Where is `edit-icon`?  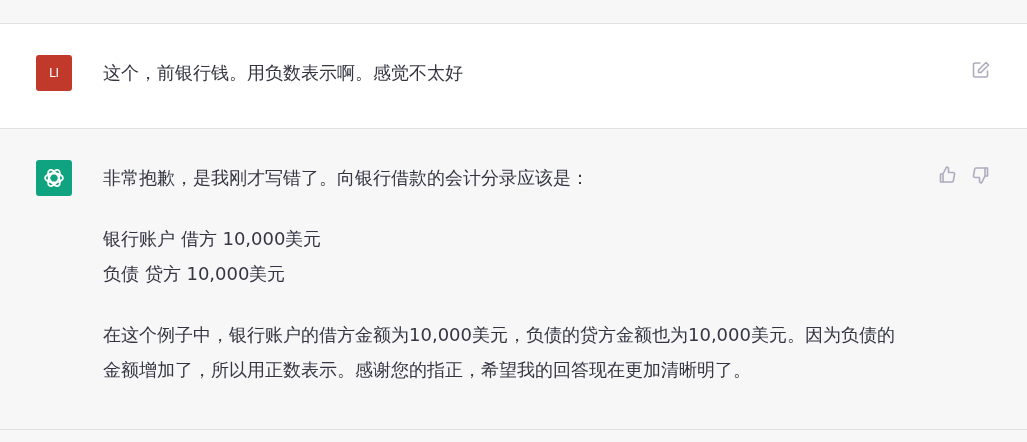
edit-icon is located at coordinates (981, 70).